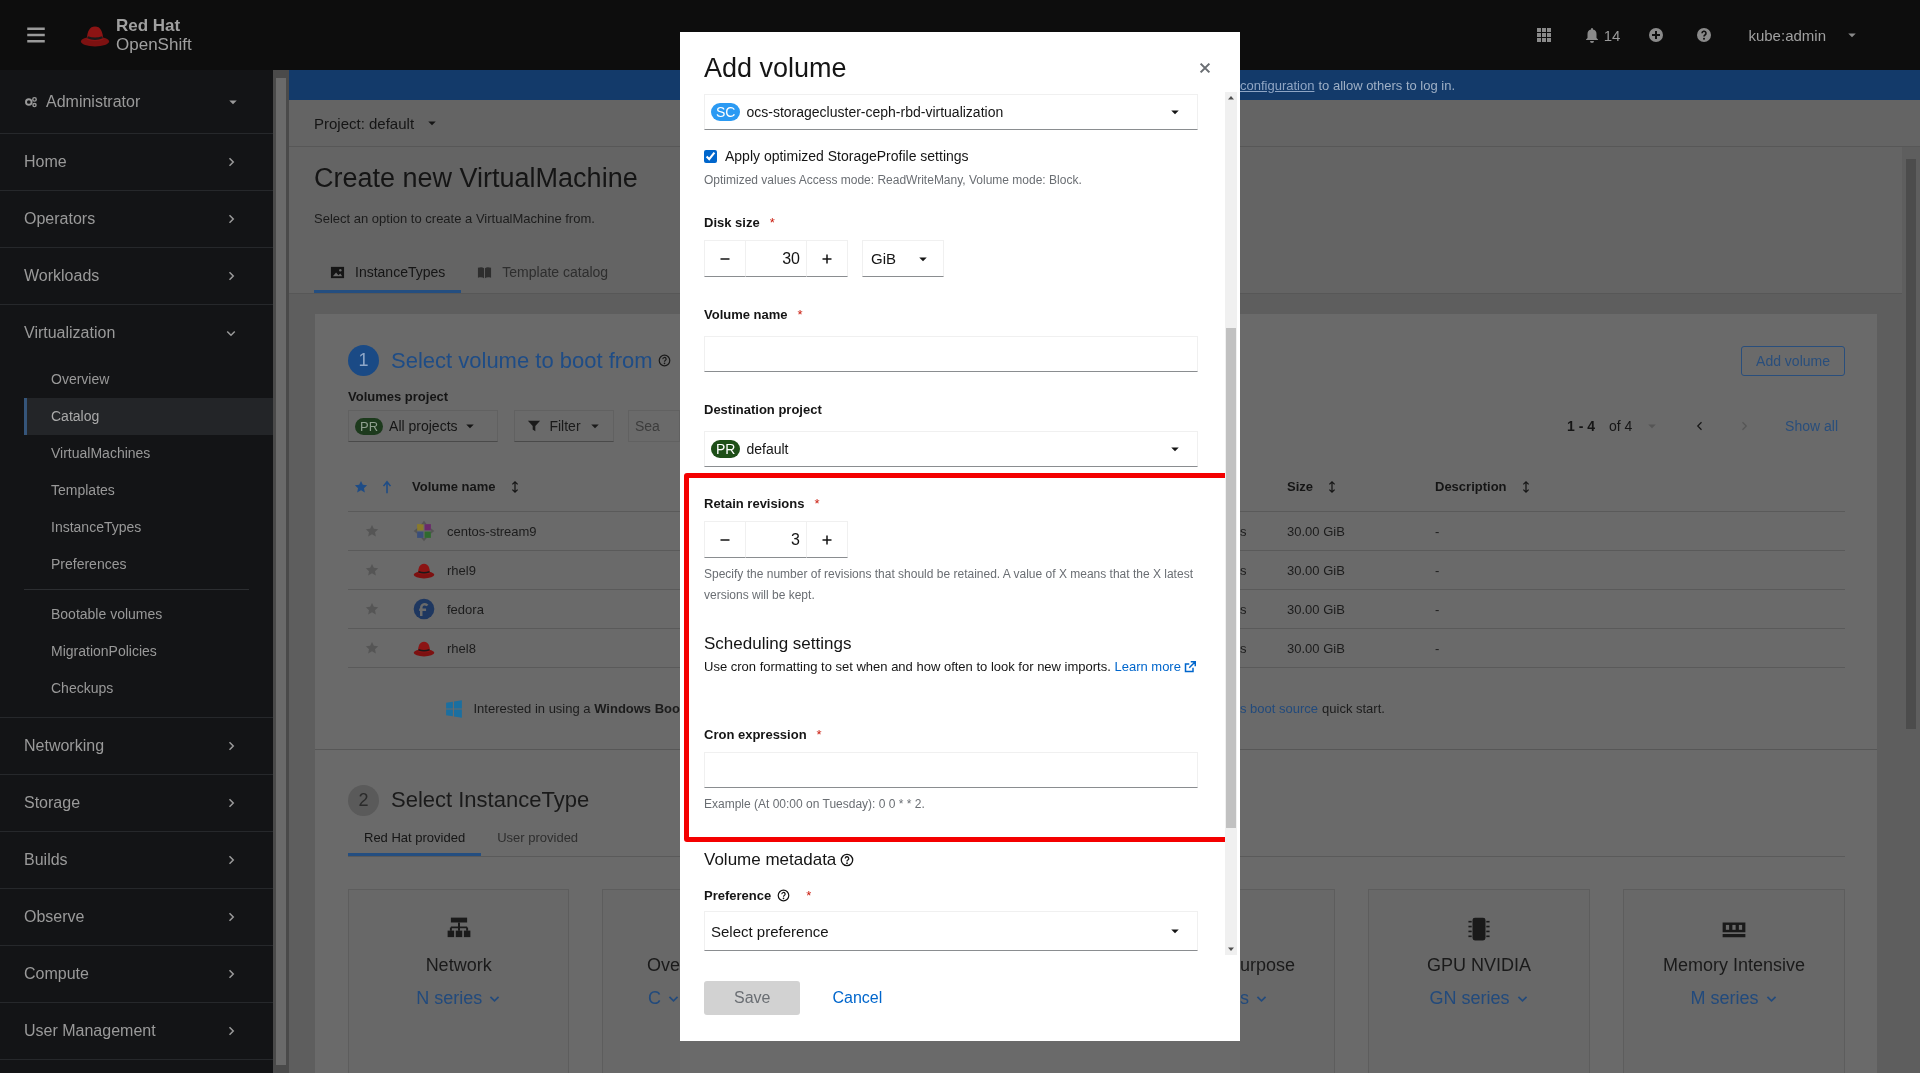  Describe the element at coordinates (136, 614) in the screenshot. I see `nav-item: Bootable volumes` at that location.